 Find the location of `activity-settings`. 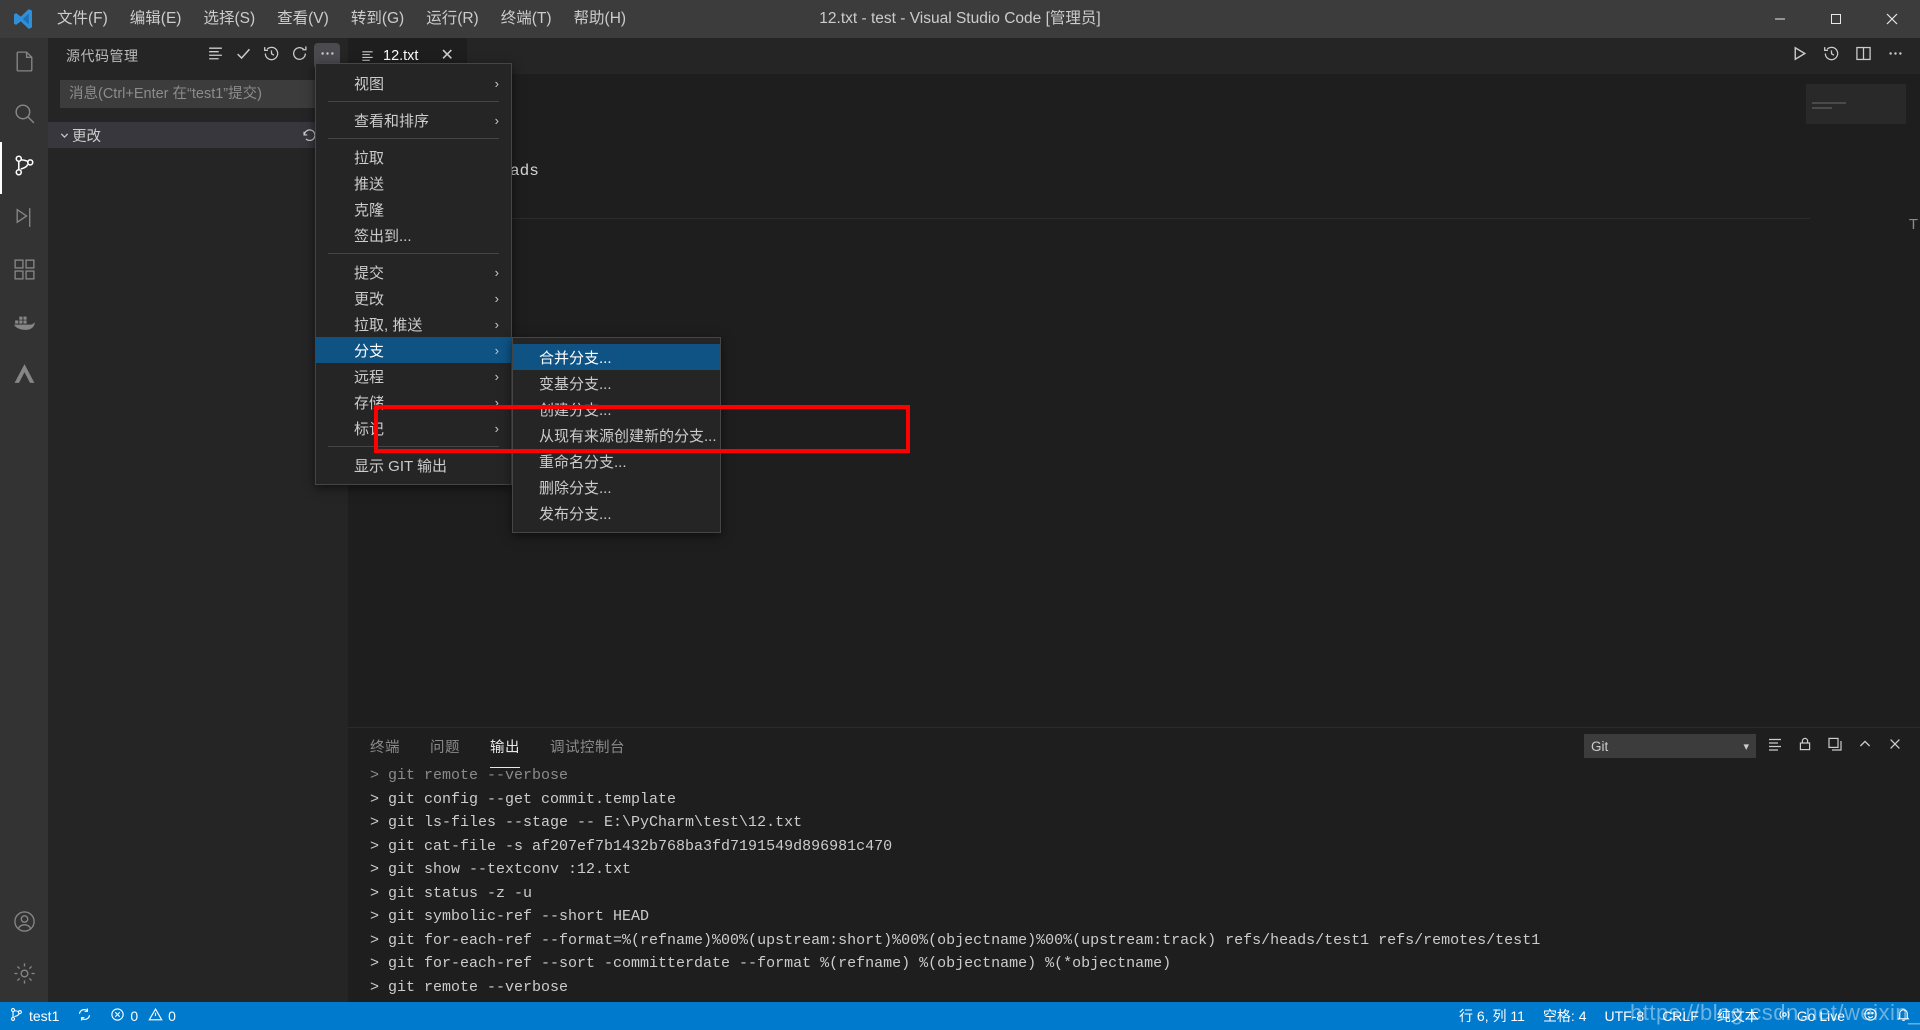

activity-settings is located at coordinates (24, 976).